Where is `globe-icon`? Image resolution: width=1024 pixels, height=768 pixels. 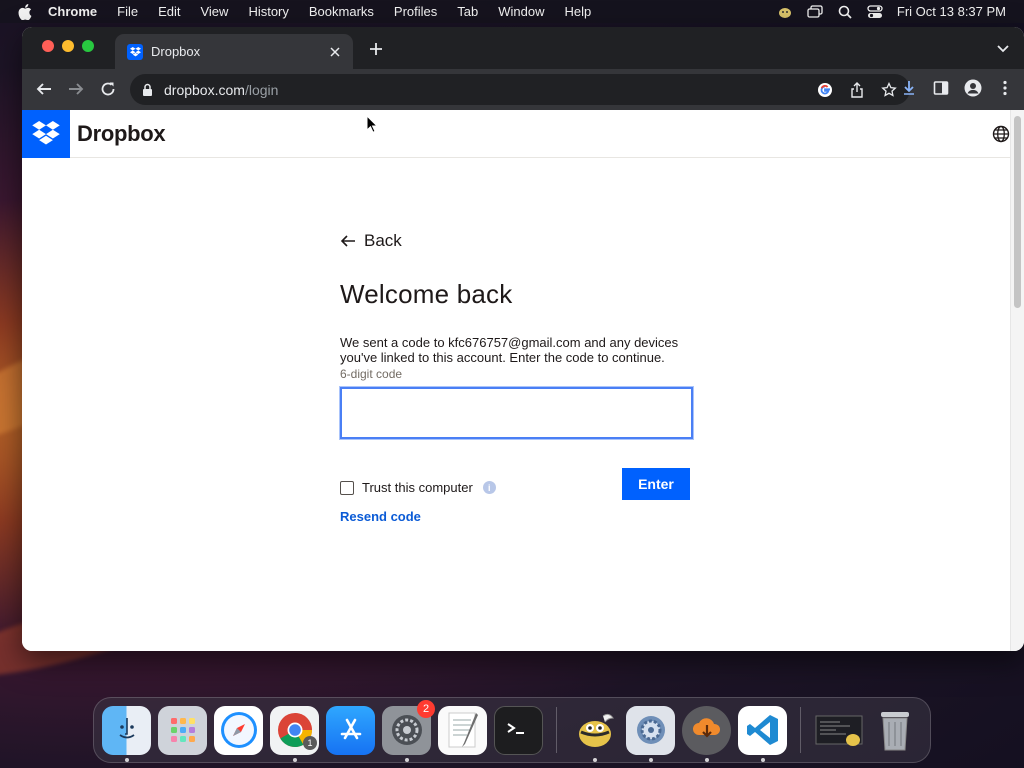 globe-icon is located at coordinates (1001, 134).